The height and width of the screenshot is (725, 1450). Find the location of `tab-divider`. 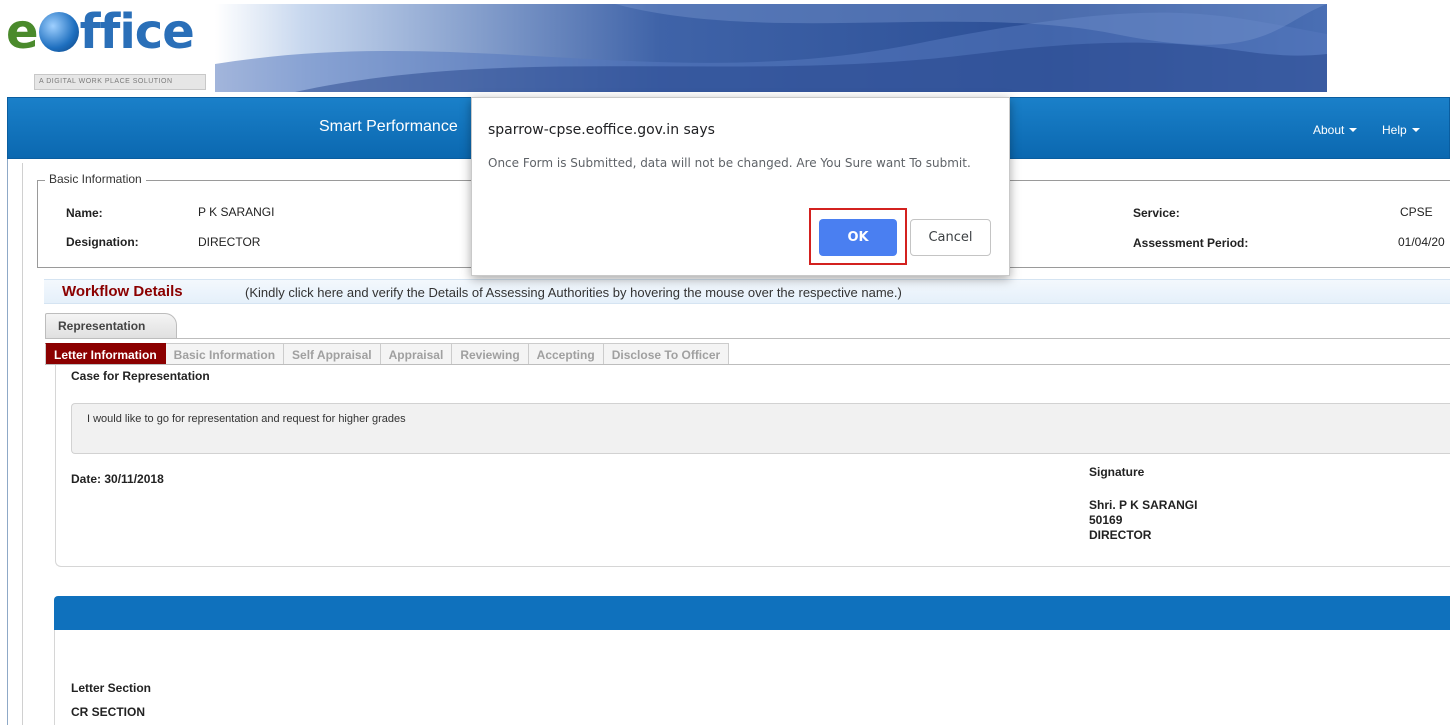

tab-divider is located at coordinates (747, 338).